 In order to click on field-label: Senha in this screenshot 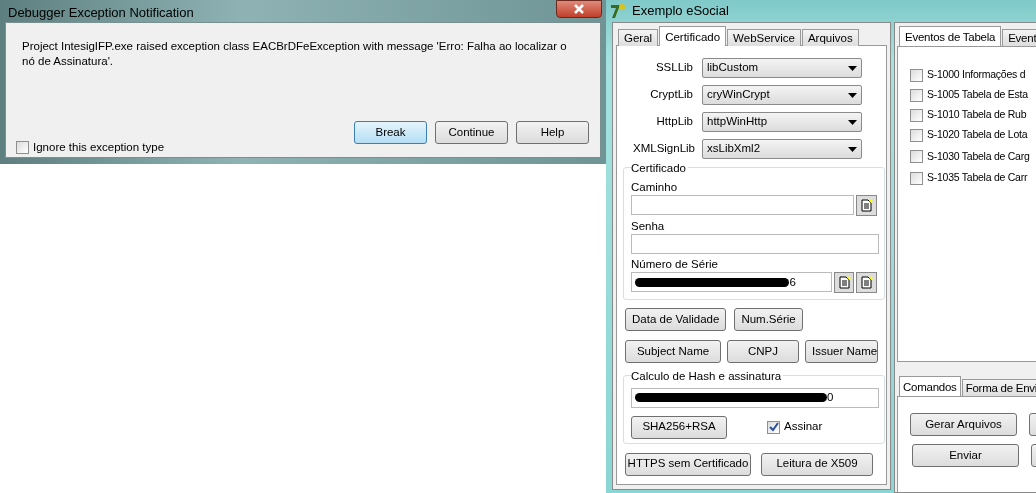, I will do `click(648, 226)`.